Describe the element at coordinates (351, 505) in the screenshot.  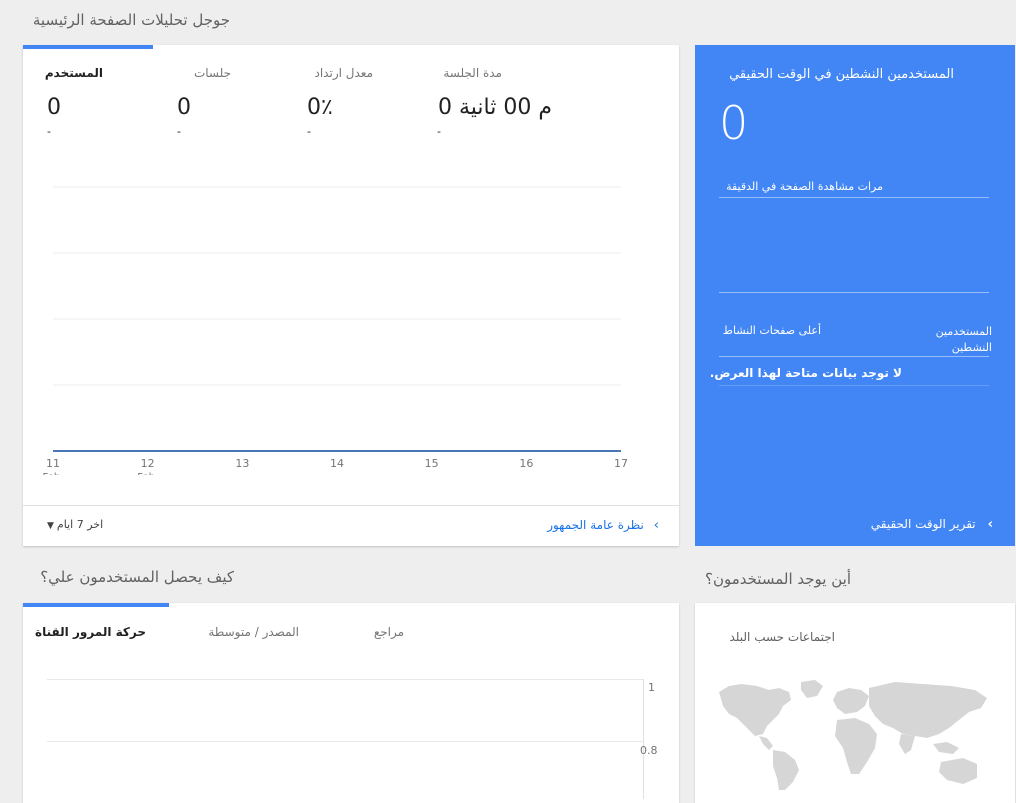
I see `card-footer-divider` at that location.